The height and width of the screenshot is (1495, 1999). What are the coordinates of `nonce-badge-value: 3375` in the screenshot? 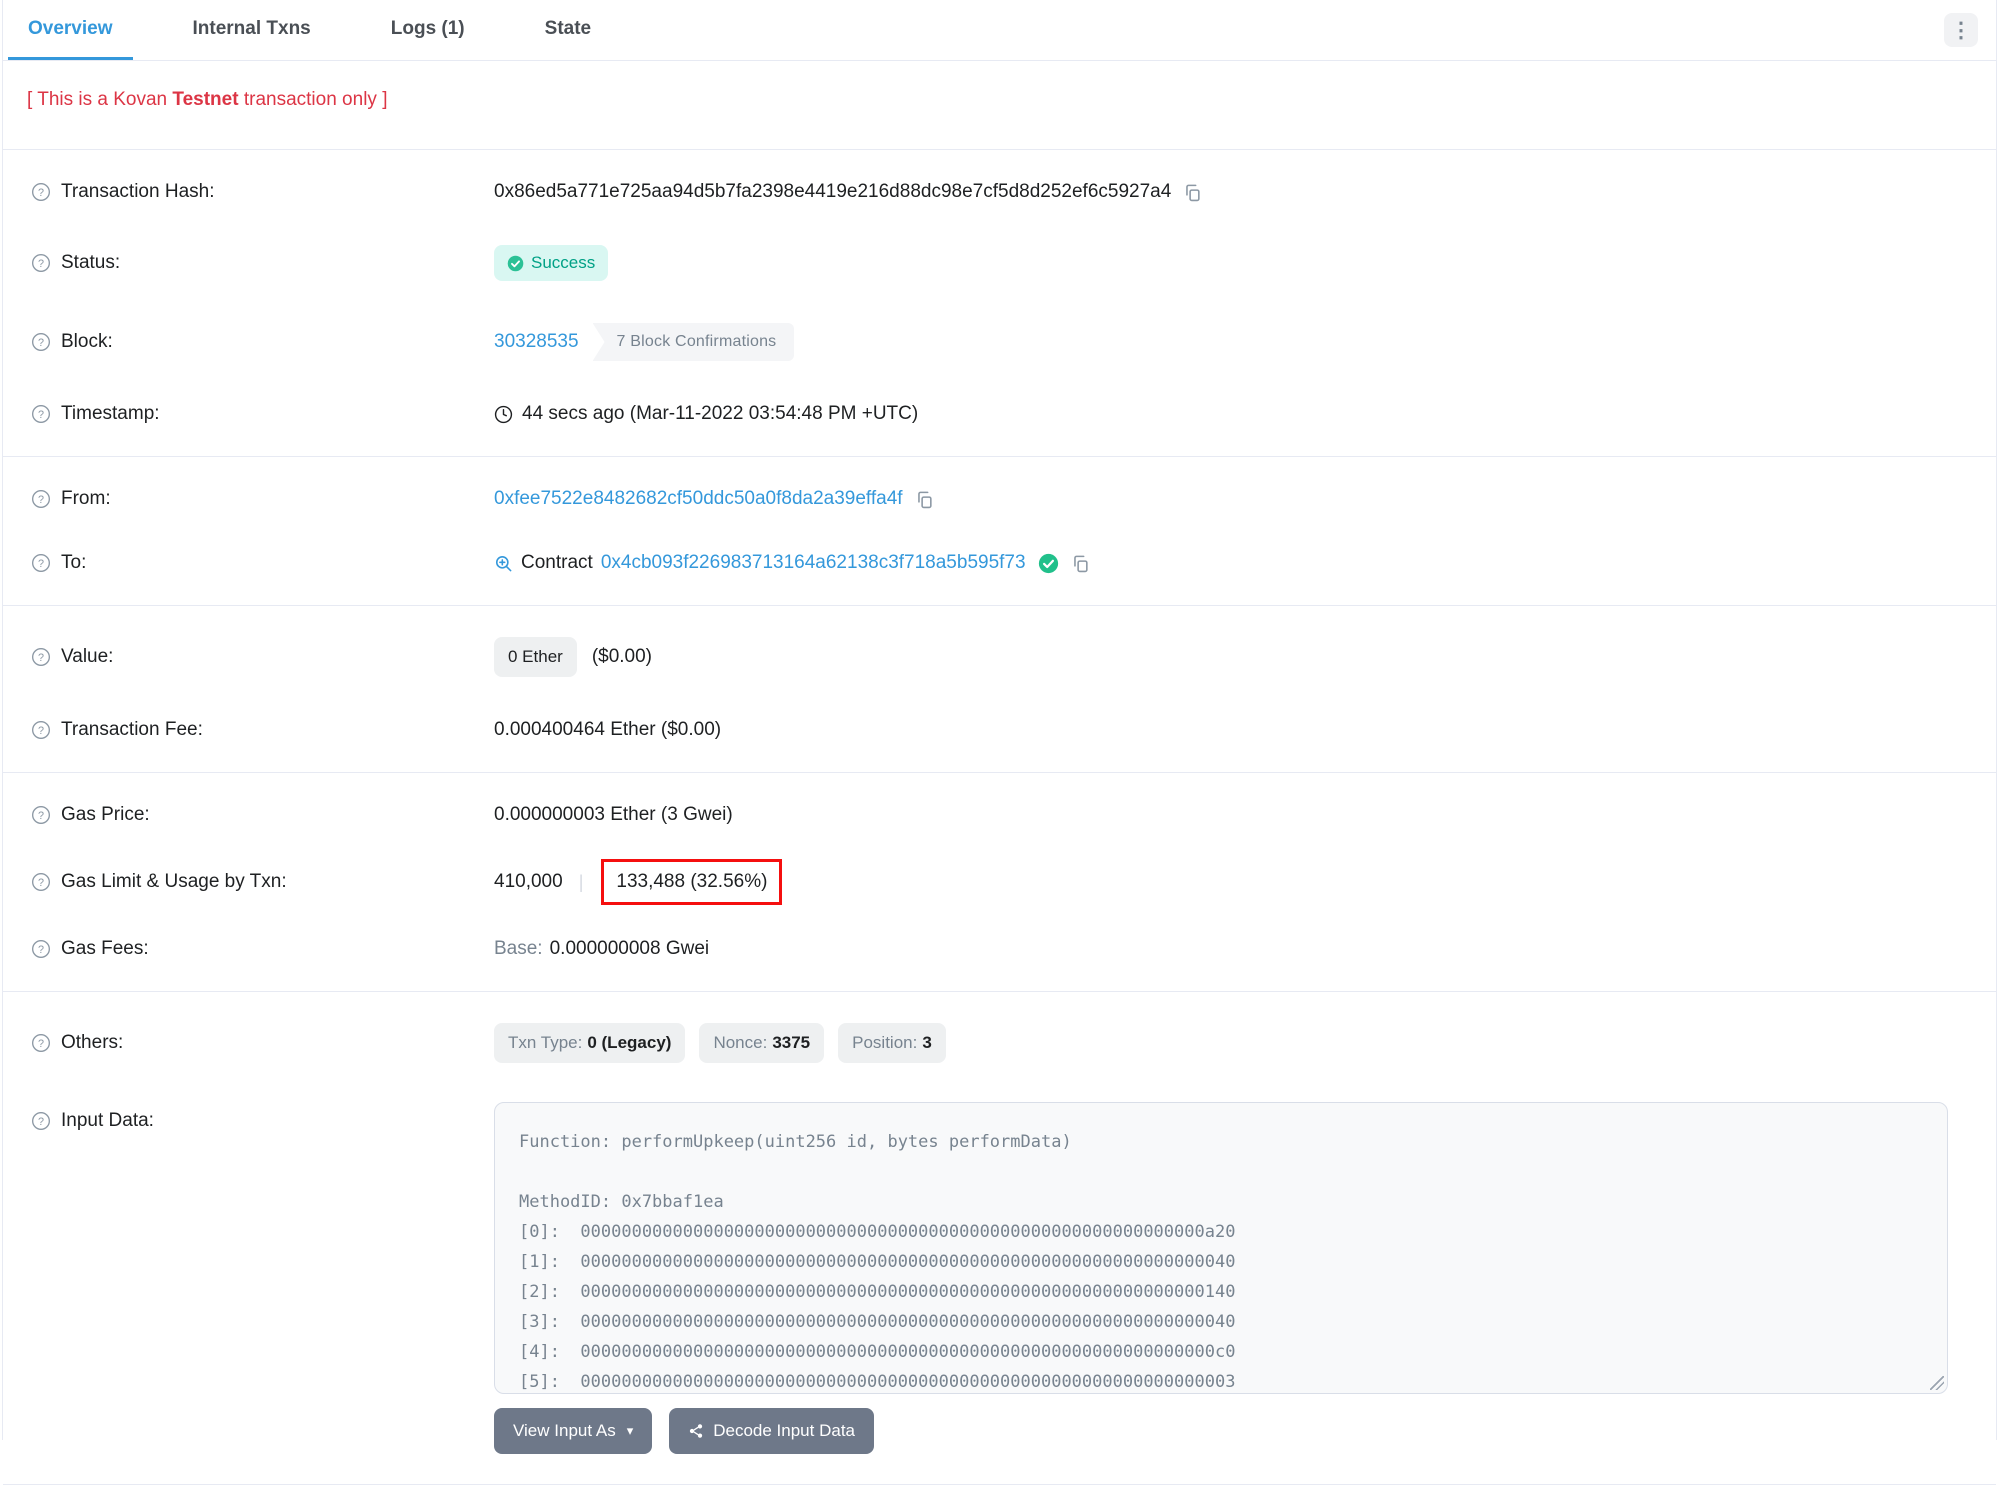 It's located at (791, 1042).